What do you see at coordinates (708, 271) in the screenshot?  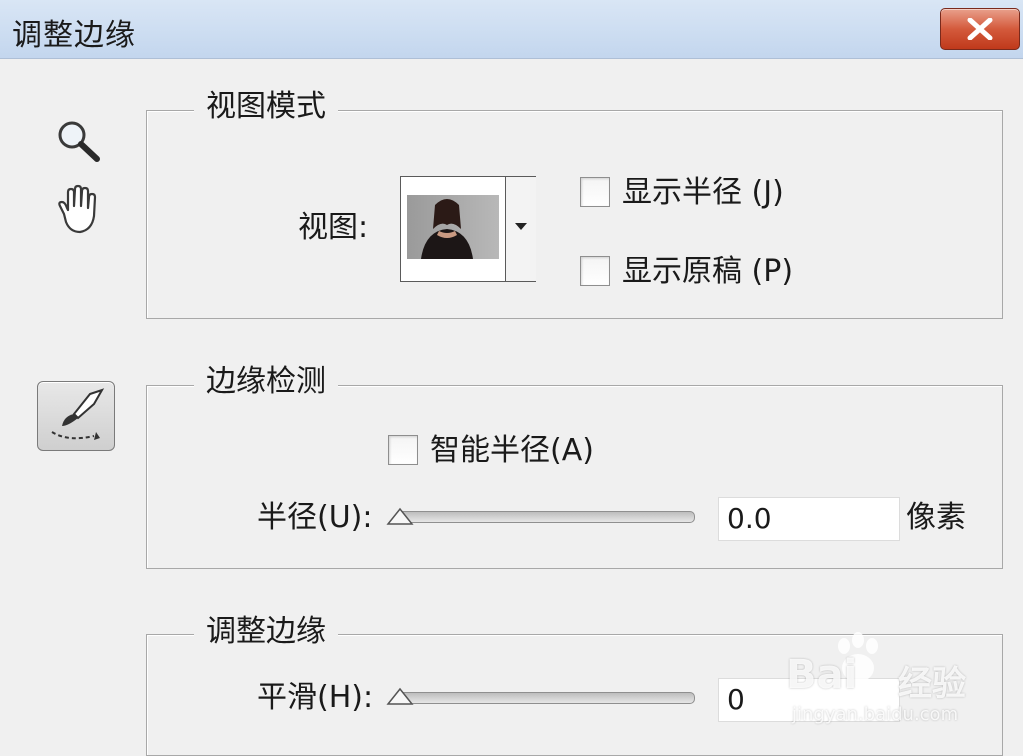 I see `show-original-label: 显示原稿 (P)` at bounding box center [708, 271].